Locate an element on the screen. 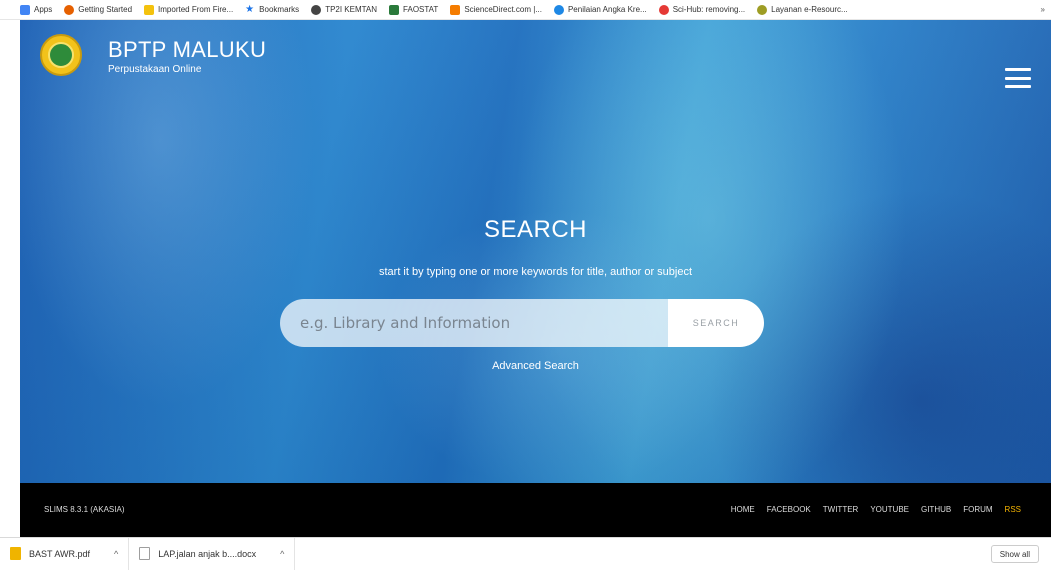 The height and width of the screenshot is (570, 1051). firefox-icon is located at coordinates (69, 9).